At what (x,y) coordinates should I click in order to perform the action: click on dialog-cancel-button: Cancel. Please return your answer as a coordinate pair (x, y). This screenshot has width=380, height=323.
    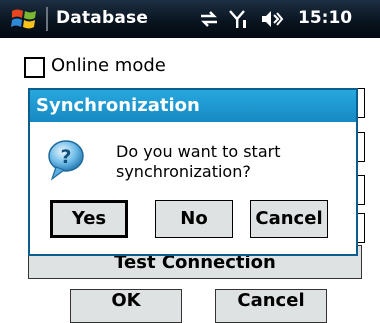
    Looking at the image, I should click on (289, 219).